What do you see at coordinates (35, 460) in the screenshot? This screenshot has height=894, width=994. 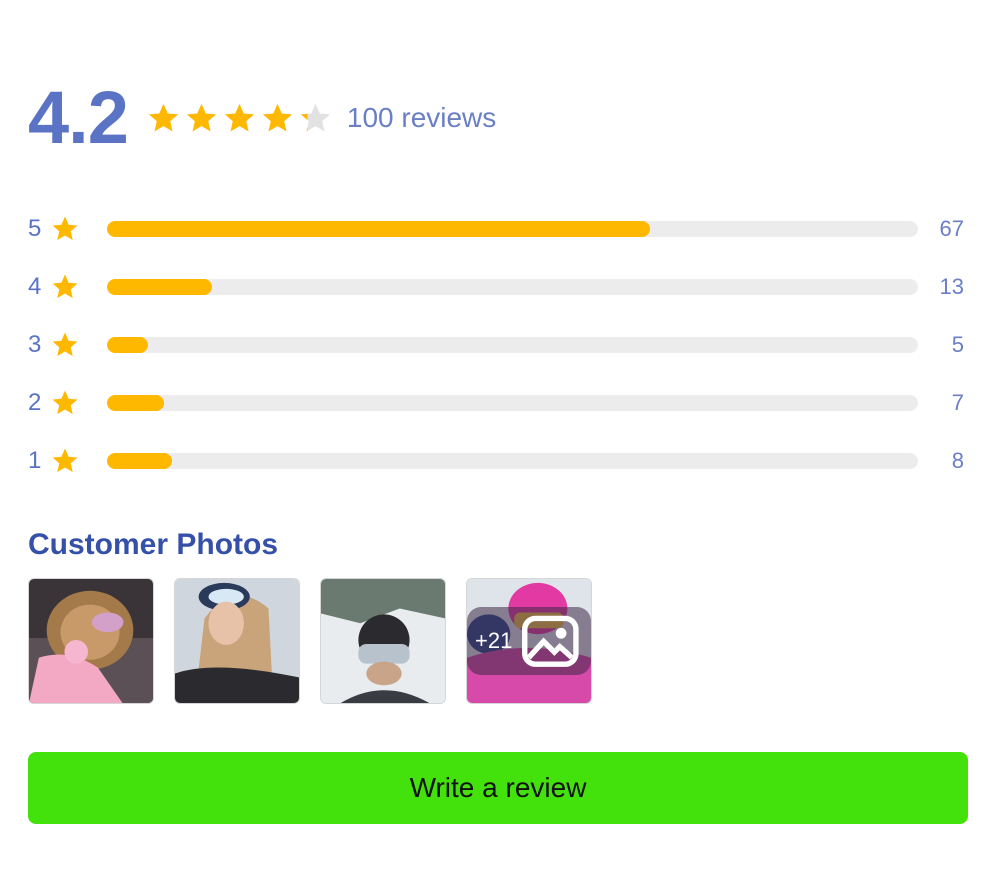 I see `row-star-label: 1` at bounding box center [35, 460].